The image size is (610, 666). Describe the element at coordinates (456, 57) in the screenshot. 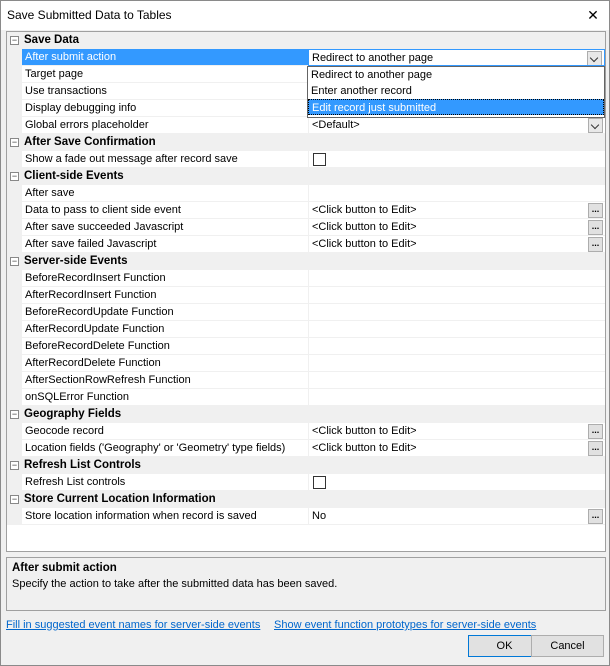

I see `after-submit-action-select: Redirect to another page` at that location.